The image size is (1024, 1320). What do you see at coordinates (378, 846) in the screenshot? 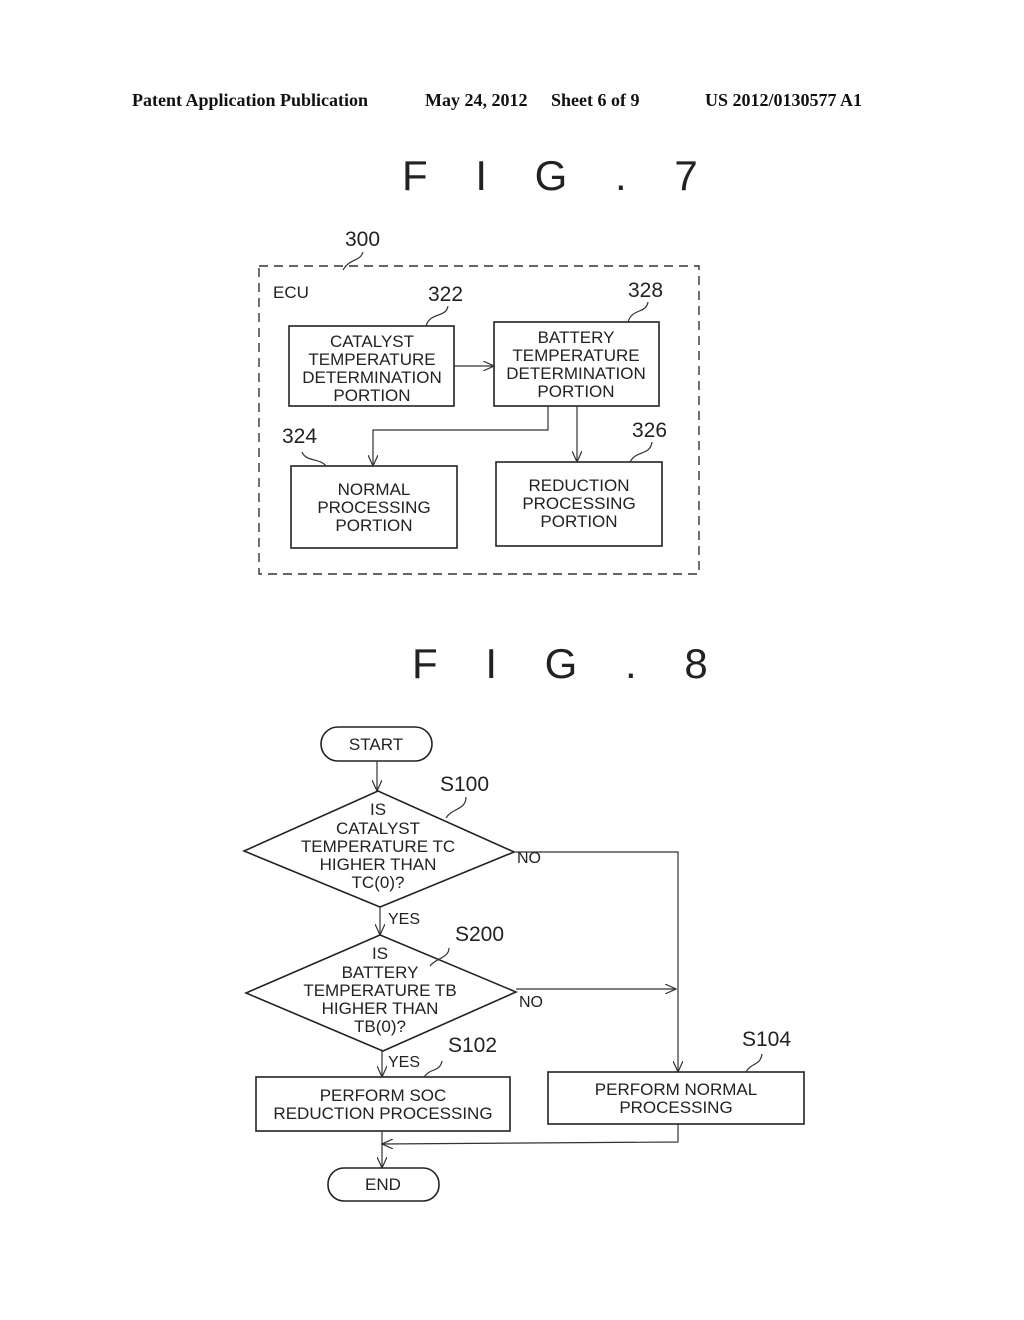
I see `decision-text: TEMPERATURE TC` at bounding box center [378, 846].